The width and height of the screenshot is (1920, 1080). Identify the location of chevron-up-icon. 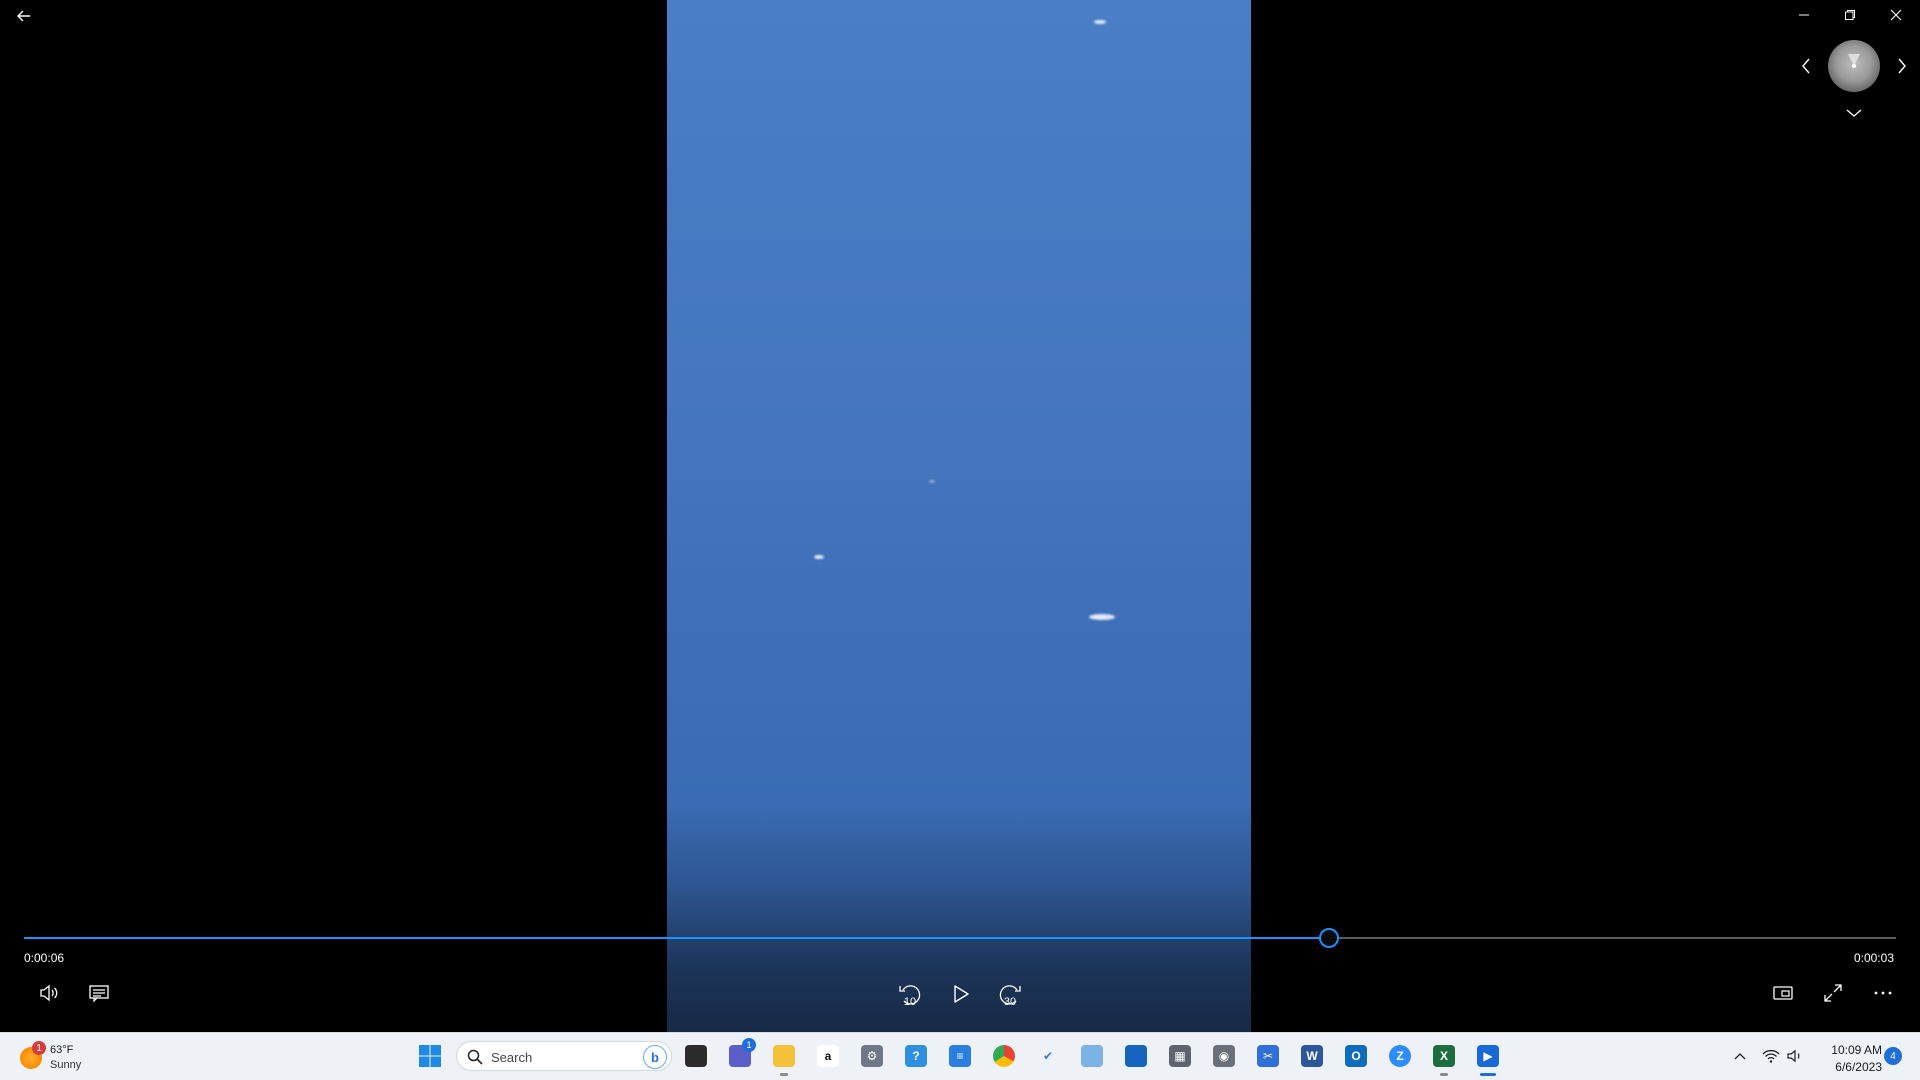
(1740, 1056).